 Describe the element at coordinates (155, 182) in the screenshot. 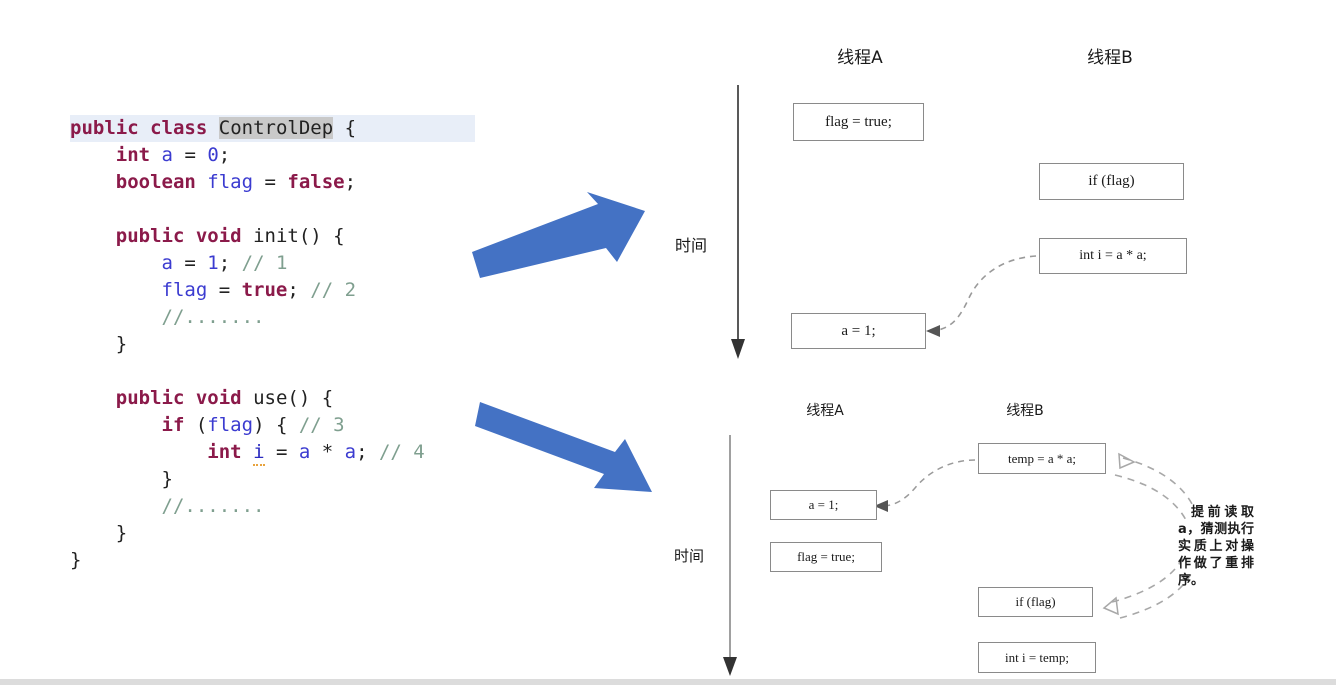

I see `keyword-boolean: boolean` at that location.